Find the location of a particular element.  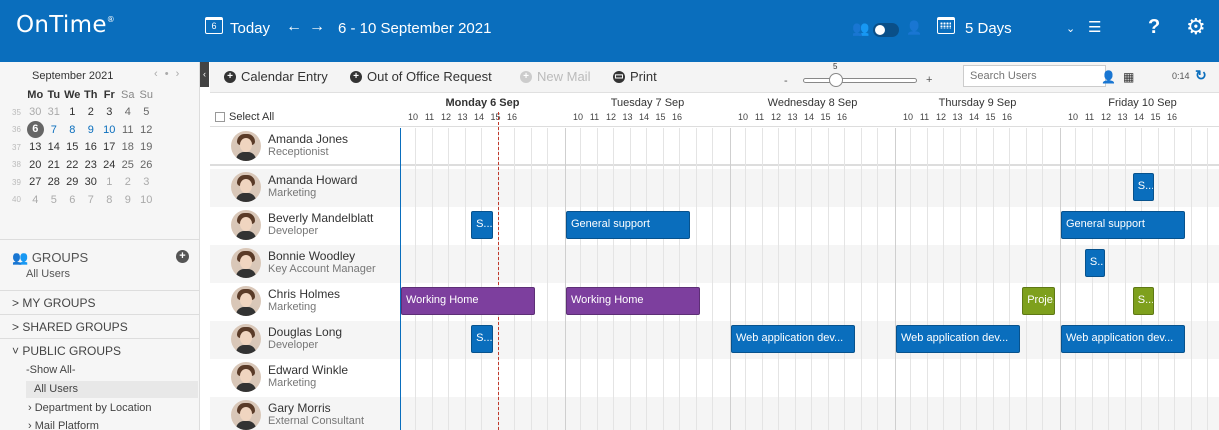

mini-calendar-day: 22 is located at coordinates (72, 165).